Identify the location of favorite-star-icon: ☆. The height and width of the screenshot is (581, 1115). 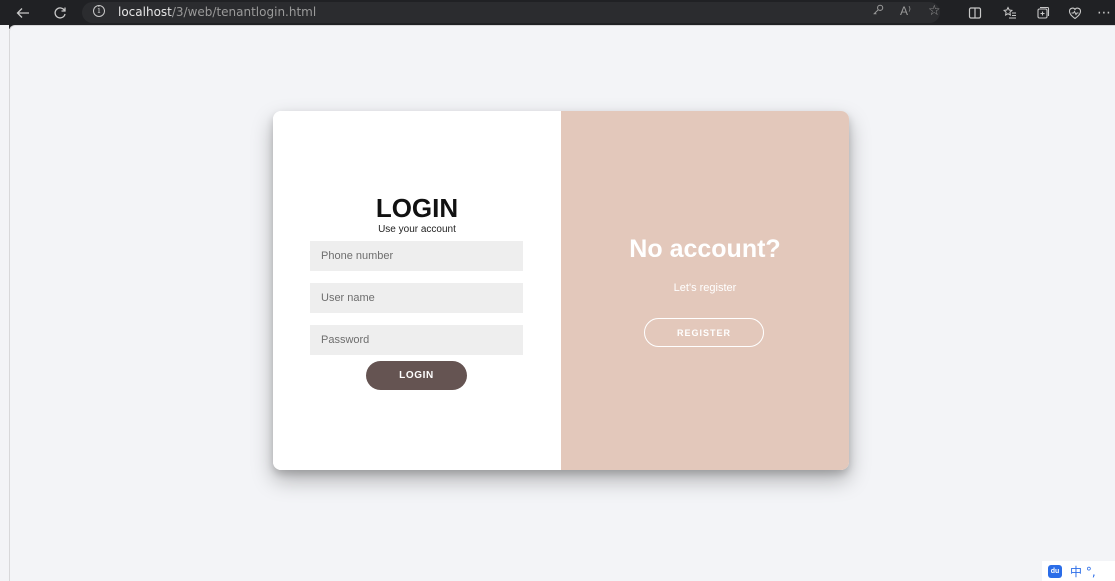
(934, 10).